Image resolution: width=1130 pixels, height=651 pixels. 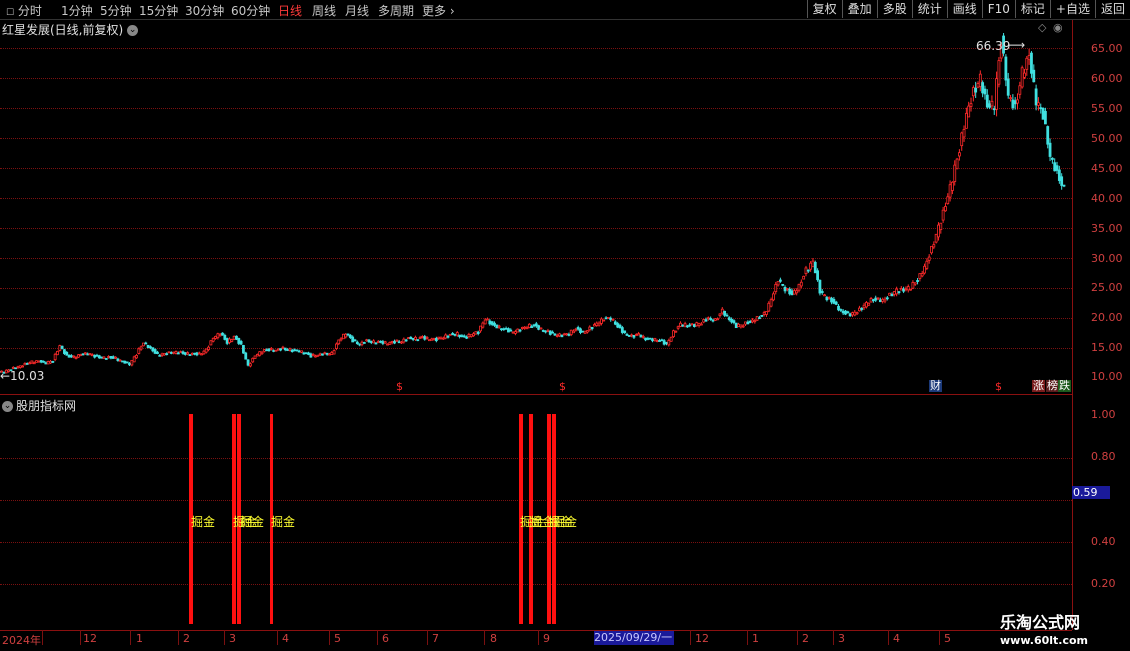 I want to click on current-value-box: 0.59, so click(x=1091, y=492).